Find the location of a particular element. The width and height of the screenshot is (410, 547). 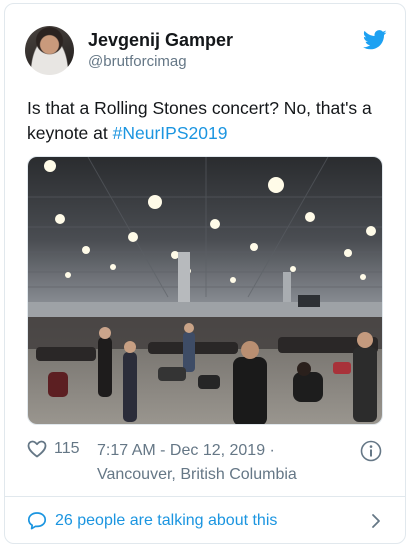

chevron-right-icon is located at coordinates (376, 521).